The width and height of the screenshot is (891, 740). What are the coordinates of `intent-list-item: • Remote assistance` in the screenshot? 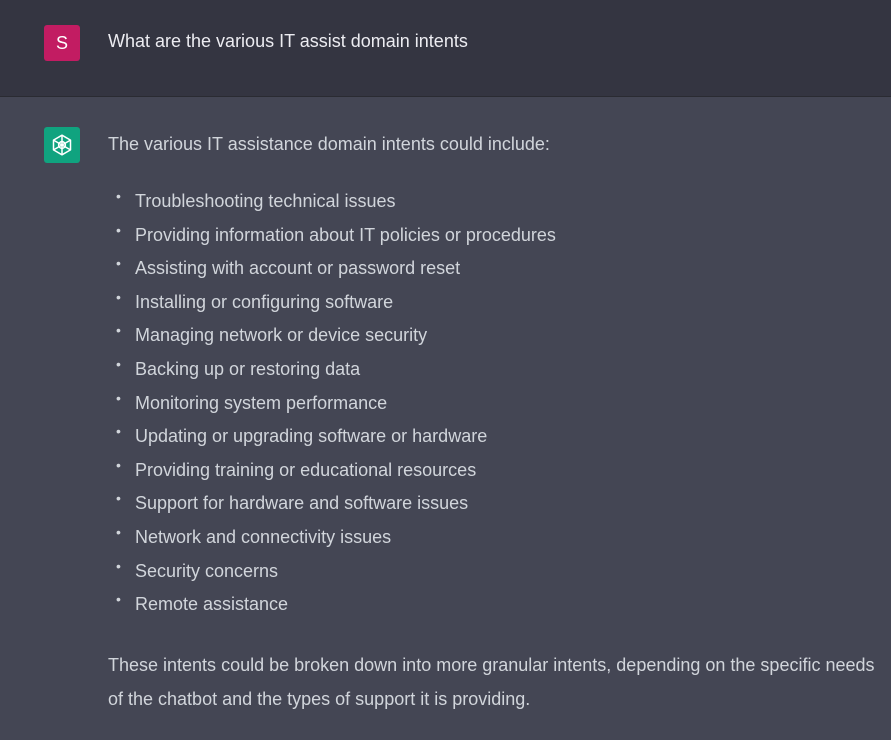 It's located at (332, 608).